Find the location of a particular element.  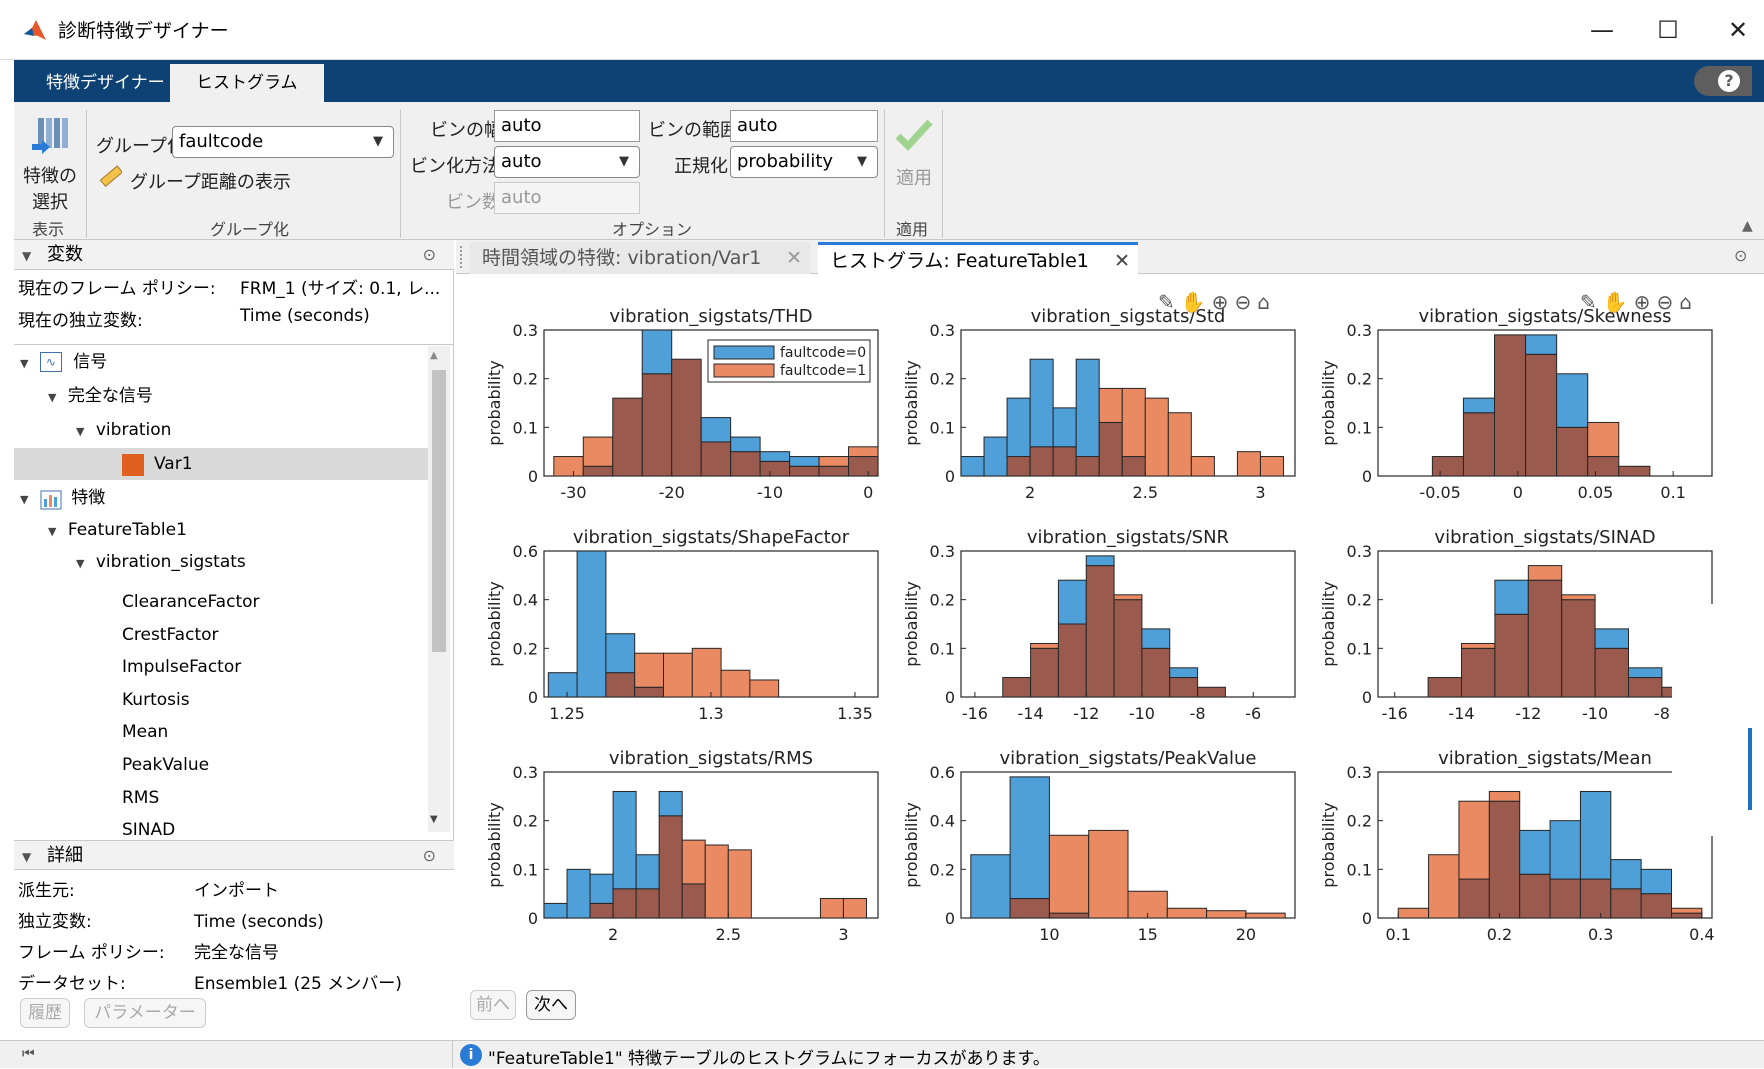

tree-node-sigstats: ▼ vibration_sigstats is located at coordinates (161, 562).